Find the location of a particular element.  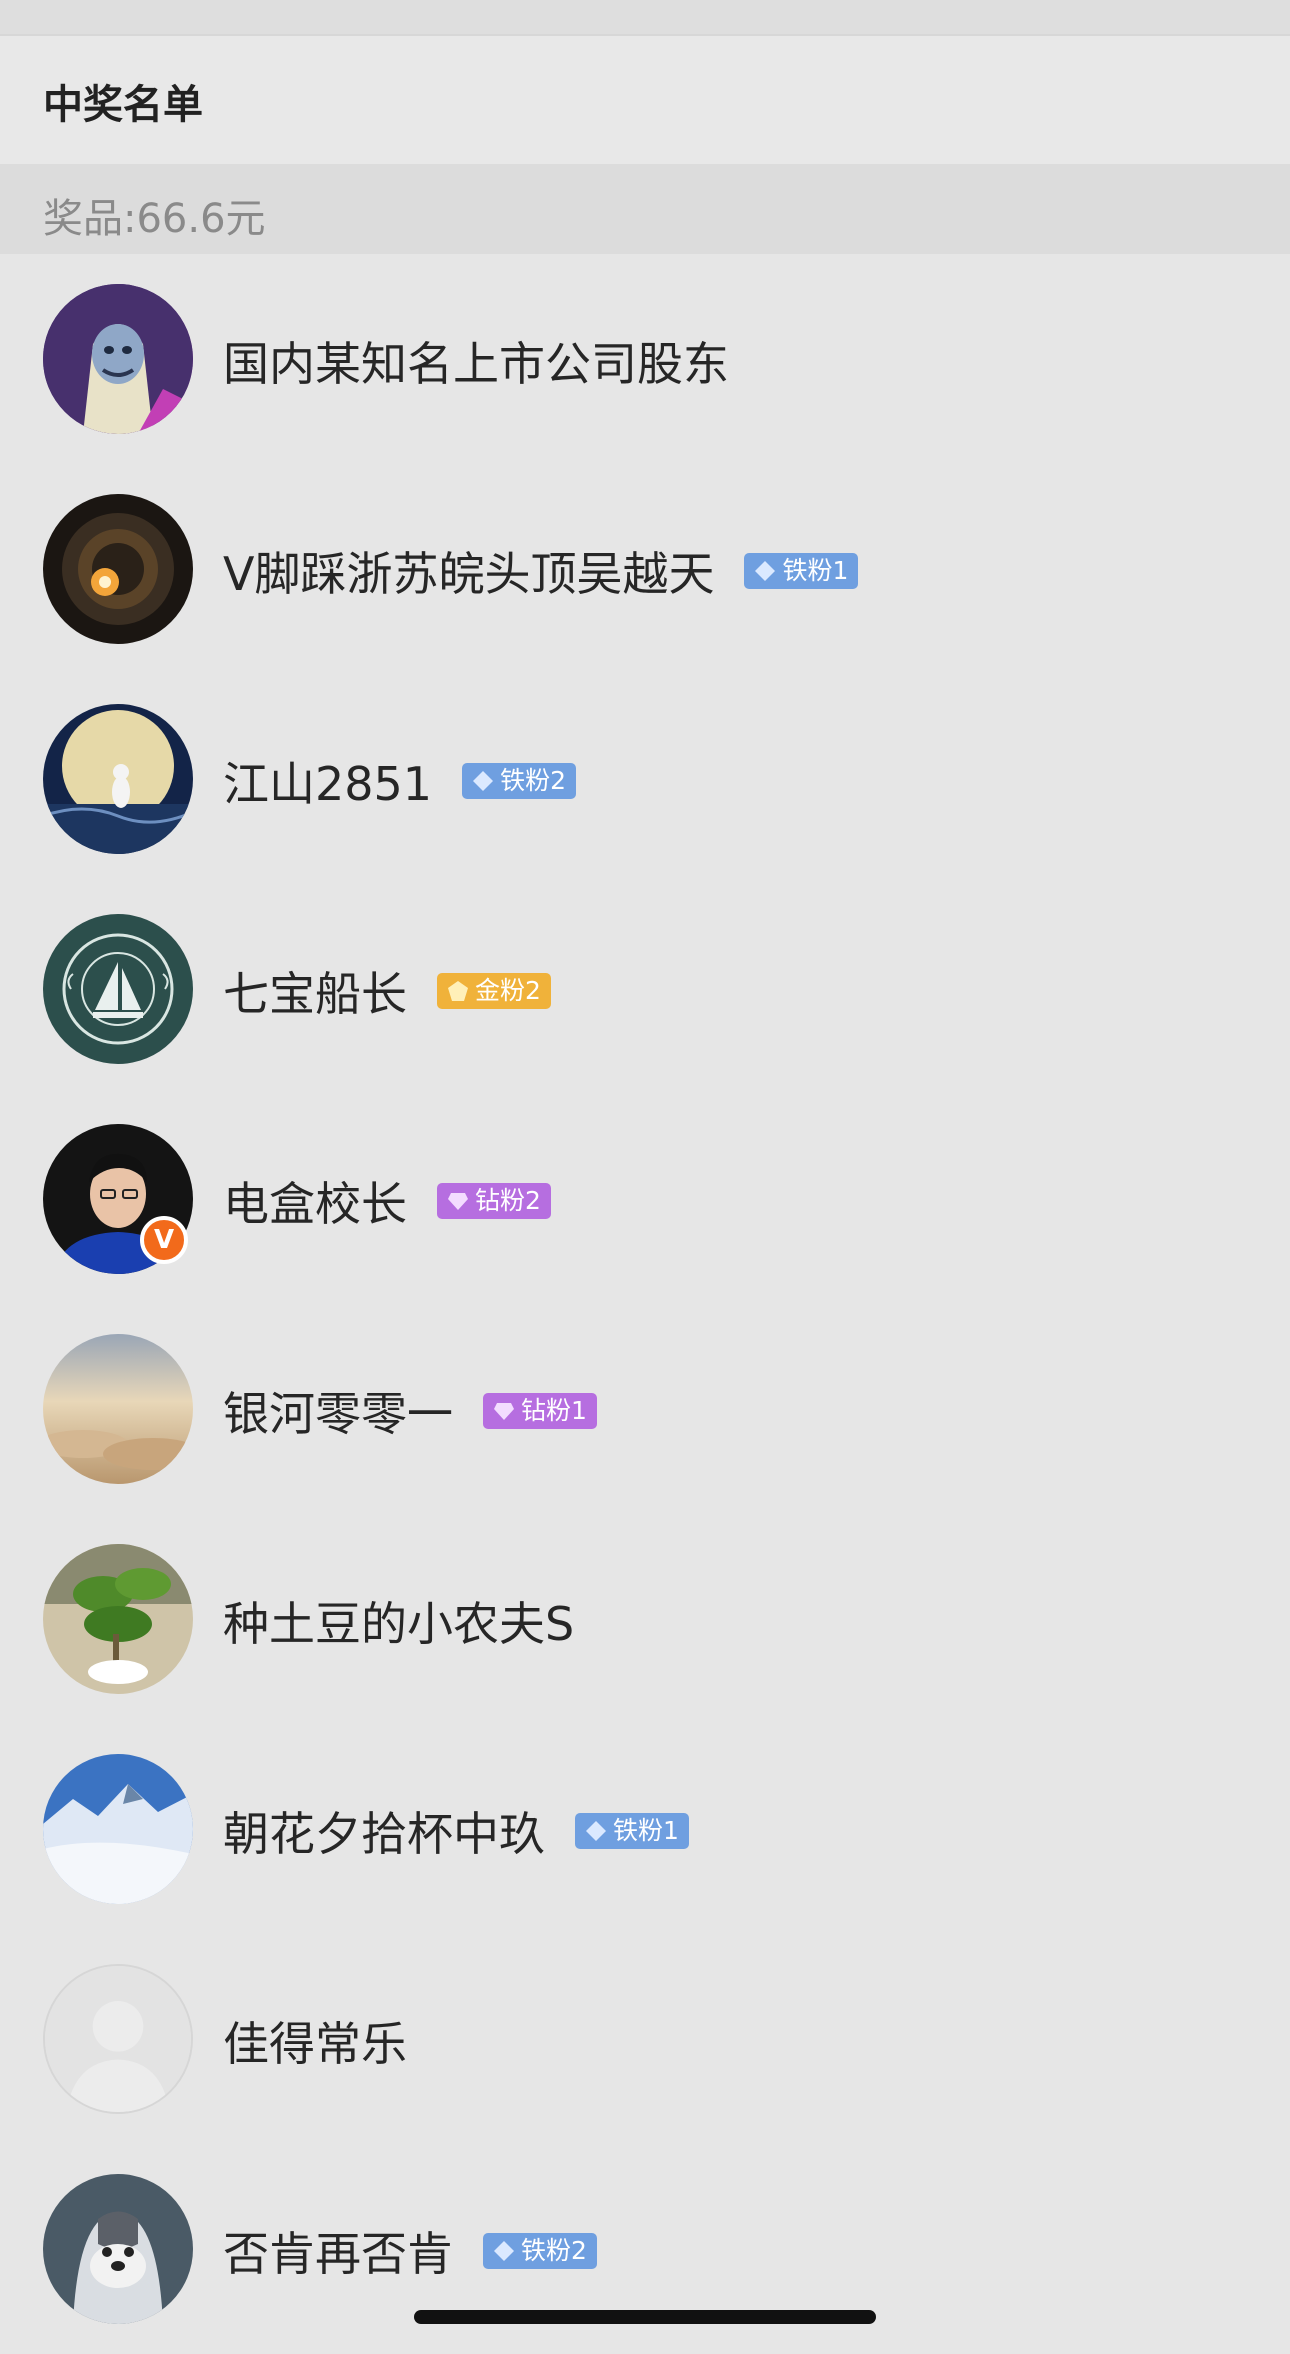

list-item: 七宝船长 金粉2 is located at coordinates (645, 989).